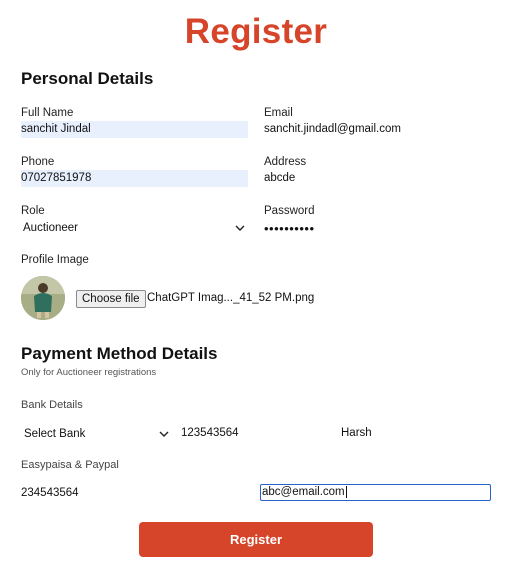  Describe the element at coordinates (134, 178) in the screenshot. I see `phone-input: 07027851978` at that location.